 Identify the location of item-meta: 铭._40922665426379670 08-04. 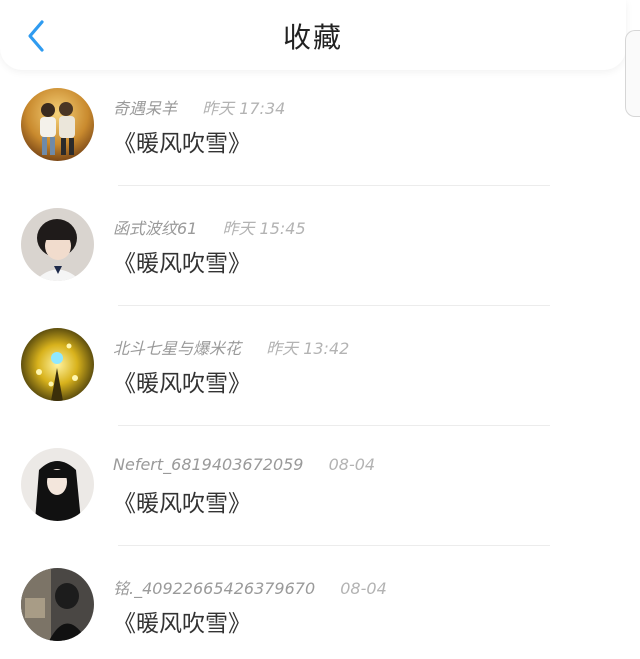
(250, 587).